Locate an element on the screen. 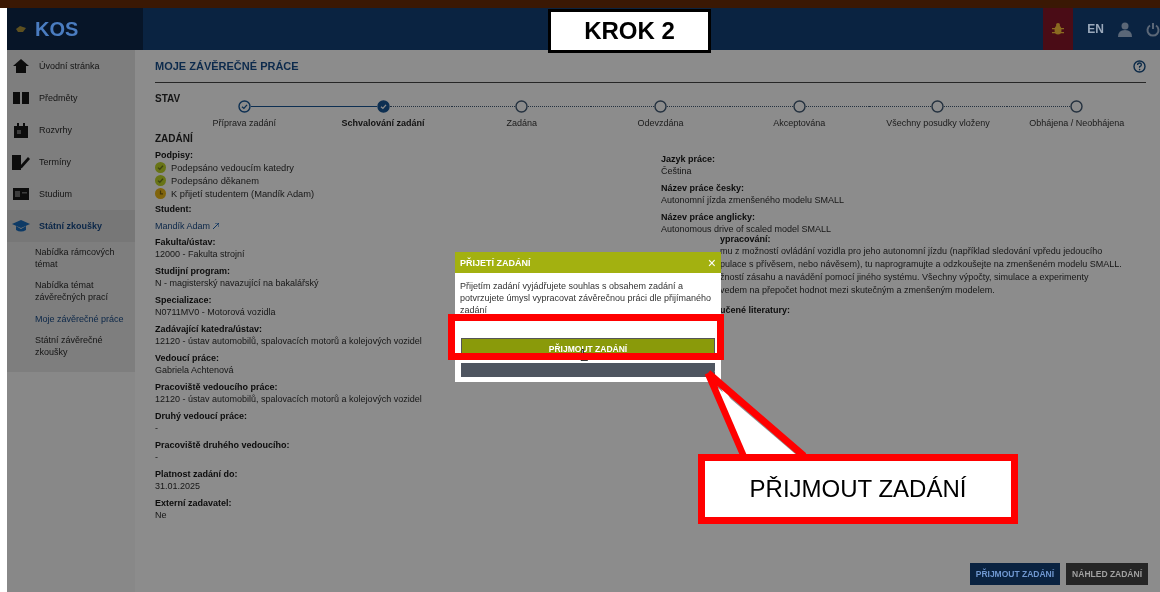  dialog-message: Přijetím zadání vyjádřujete souhlas s obsahem zadání a potvrzujete úmysl vypracovat závěrečnou práci dle přijímaného zadání is located at coordinates (586, 298).